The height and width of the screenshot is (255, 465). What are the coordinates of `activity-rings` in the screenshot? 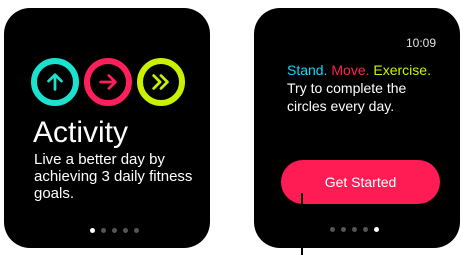 It's located at (111, 85).